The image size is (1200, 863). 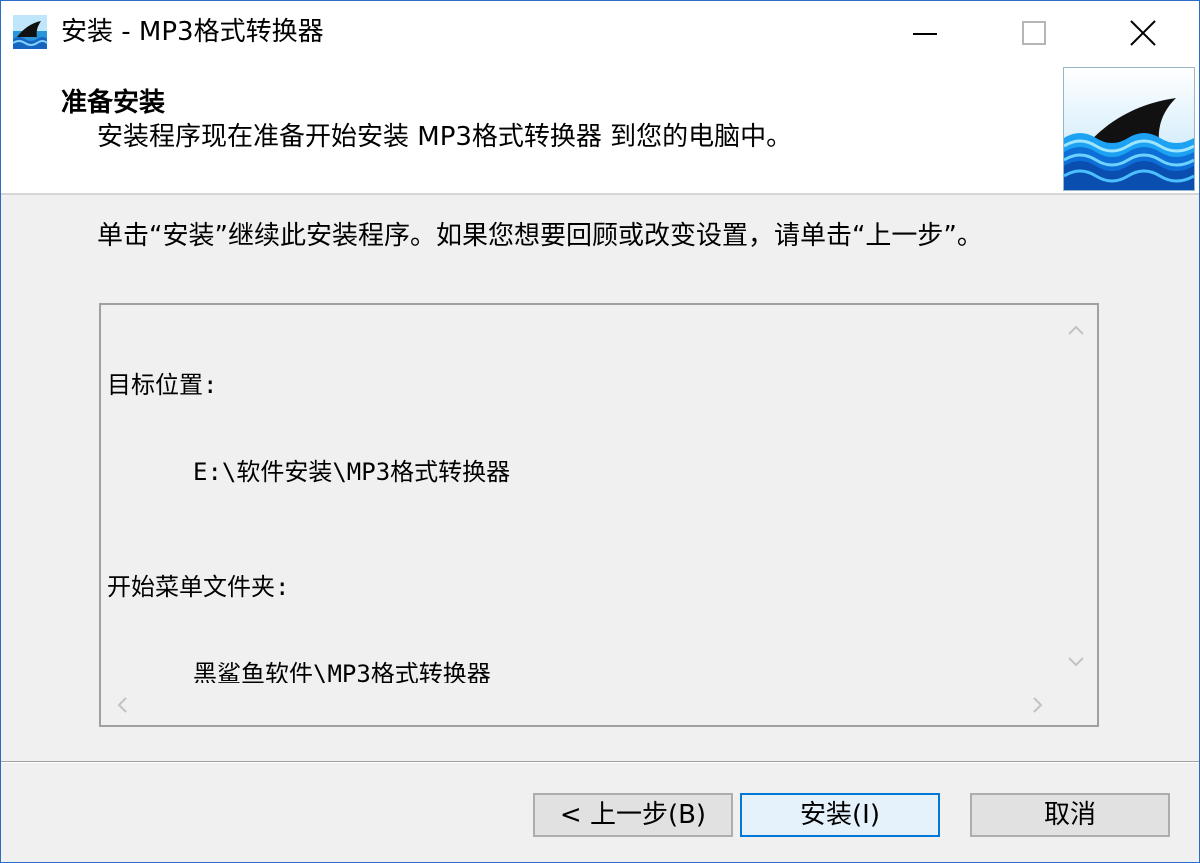 I want to click on dest-label: 目标位置:, so click(x=162, y=385).